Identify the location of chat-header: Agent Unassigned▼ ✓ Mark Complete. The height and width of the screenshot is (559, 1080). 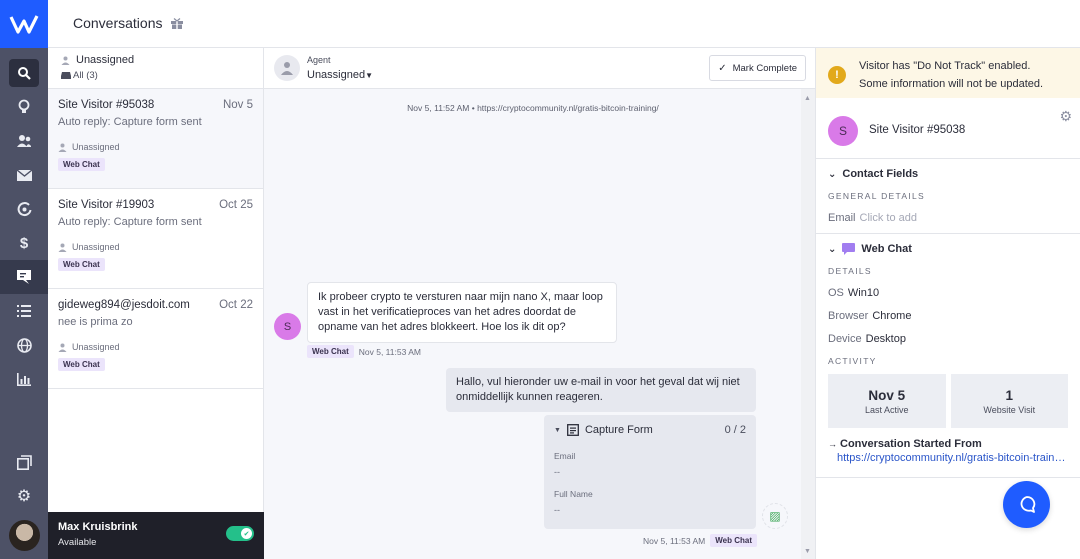
(539, 68).